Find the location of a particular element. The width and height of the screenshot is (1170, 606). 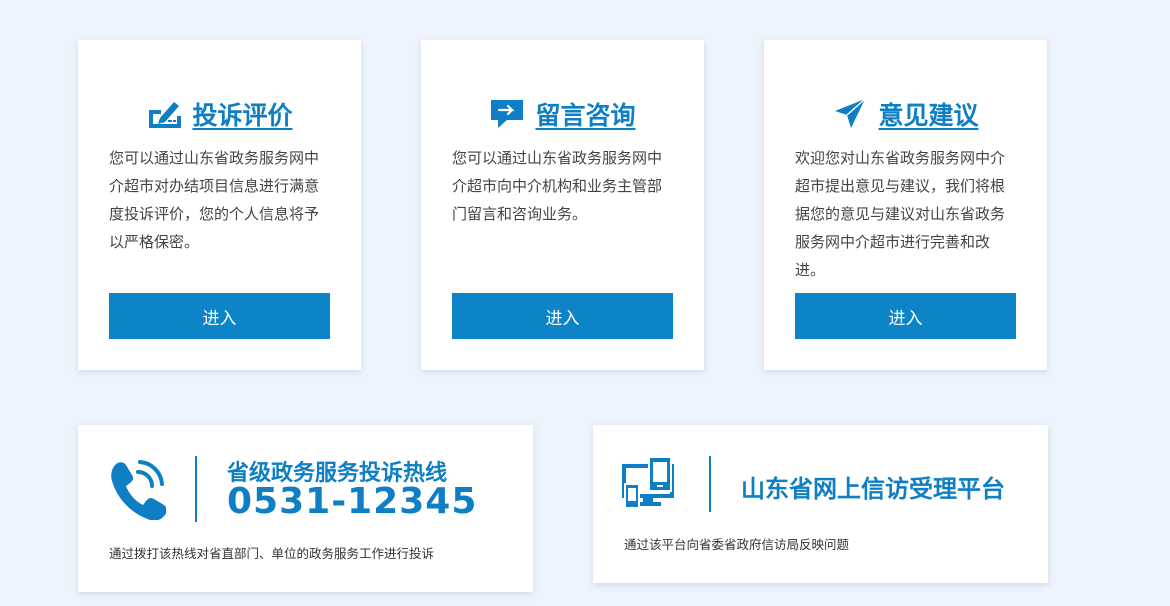

phone-icon is located at coordinates (136, 489).